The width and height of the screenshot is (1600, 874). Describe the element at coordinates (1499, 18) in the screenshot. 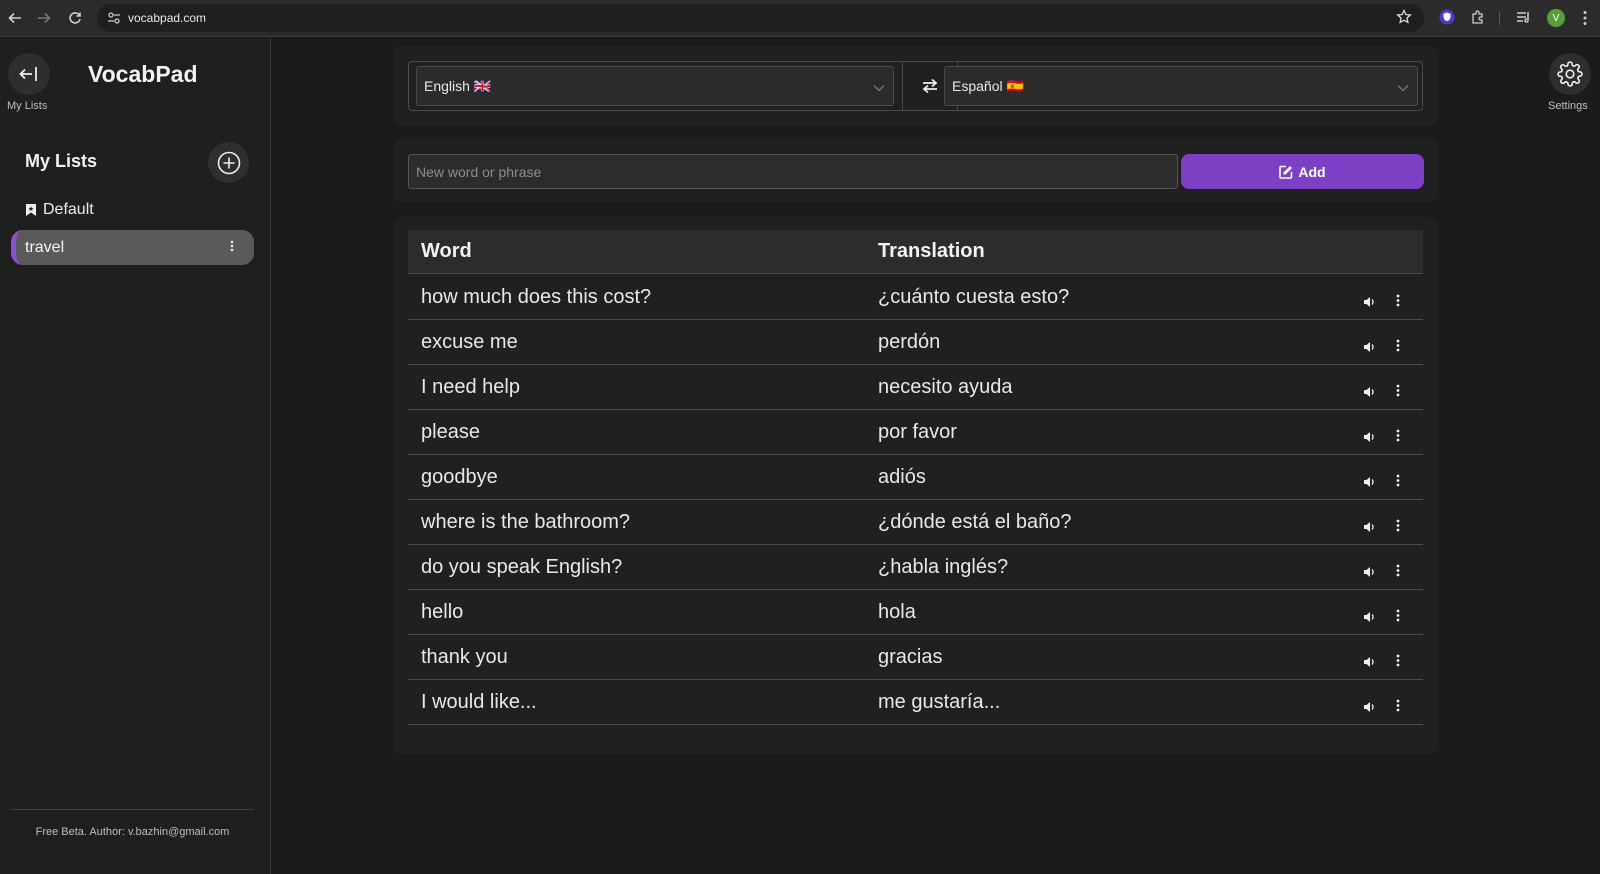

I see `toolbar-divider` at that location.